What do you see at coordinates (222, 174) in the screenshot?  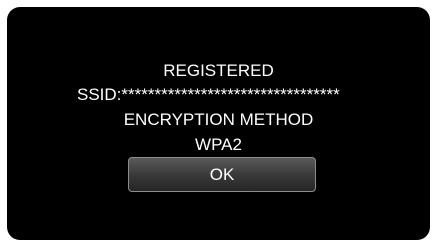 I see `ok-button: OK` at bounding box center [222, 174].